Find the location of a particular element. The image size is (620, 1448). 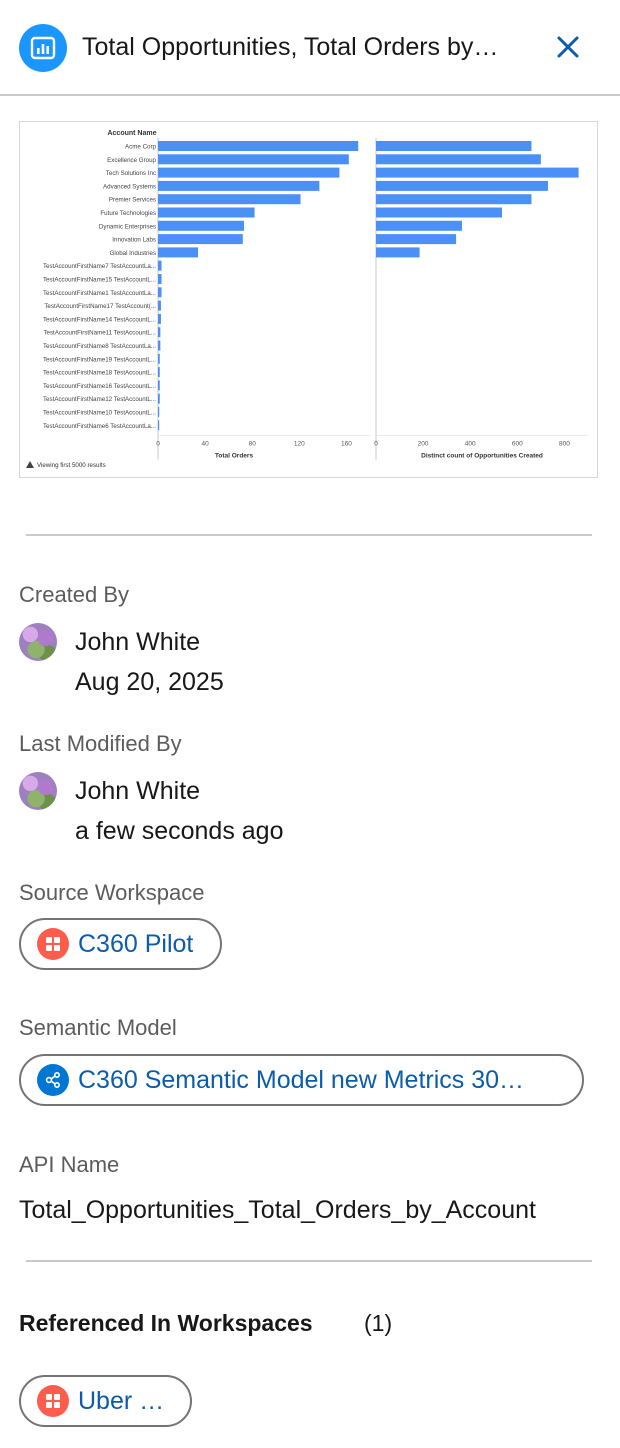

semantic-model-label: Semantic Model is located at coordinates (98, 1027).